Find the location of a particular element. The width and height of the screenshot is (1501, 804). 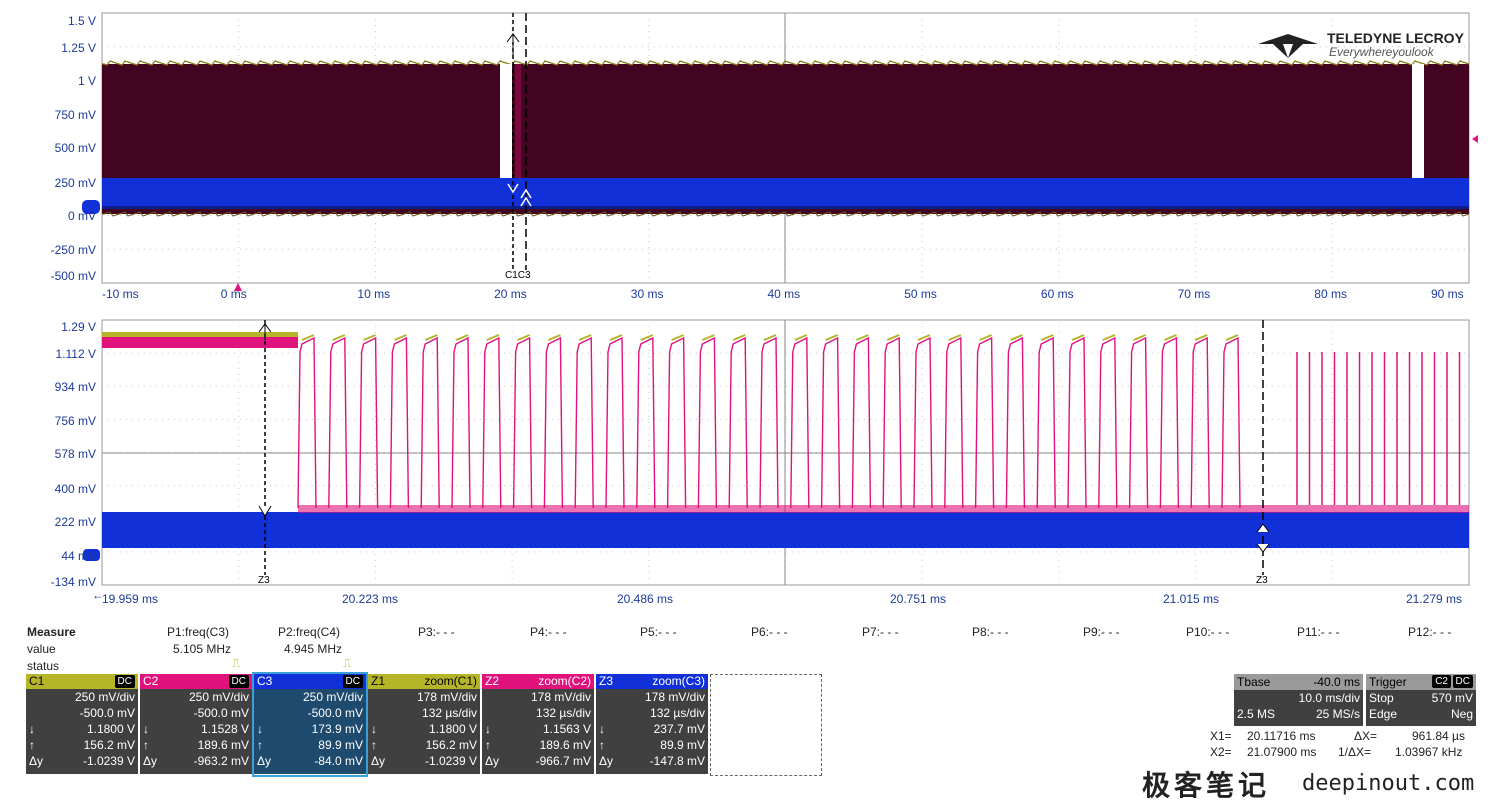

measure-param-value: 4.945 MHz is located at coordinates (313, 649).